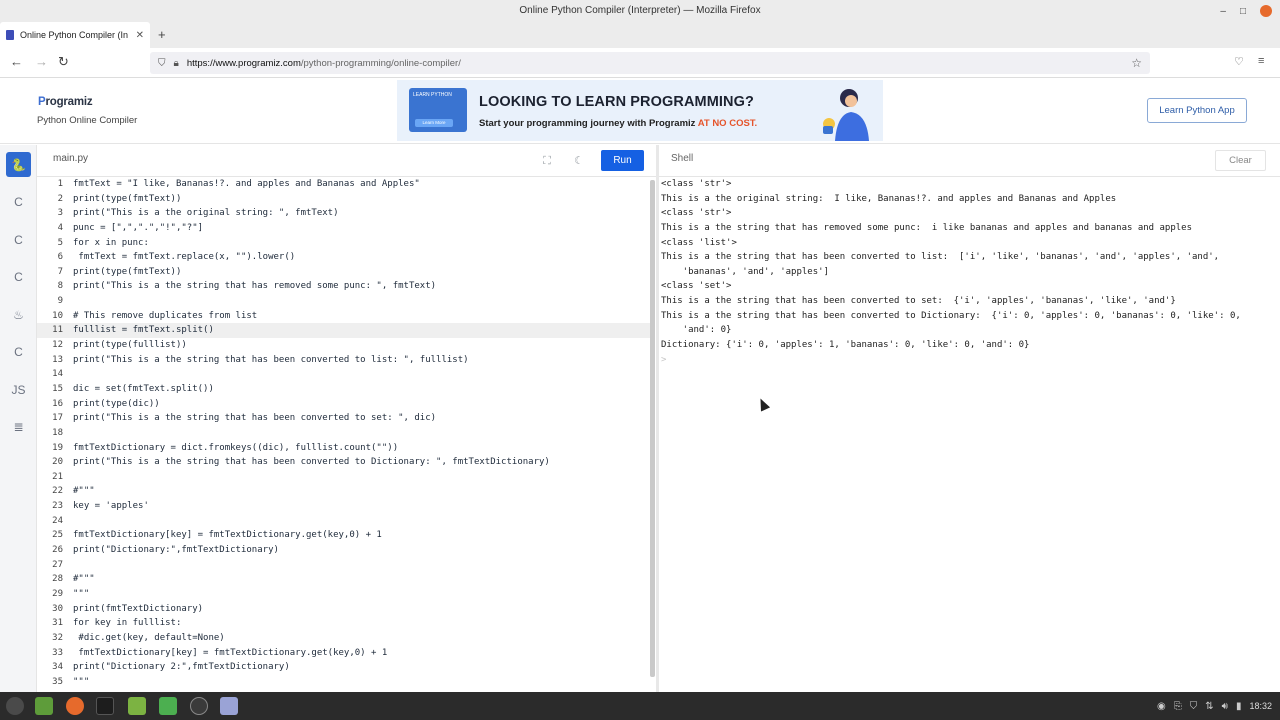 Image resolution: width=1280 pixels, height=720 pixels. I want to click on menu-icon: ≡, so click(1261, 61).